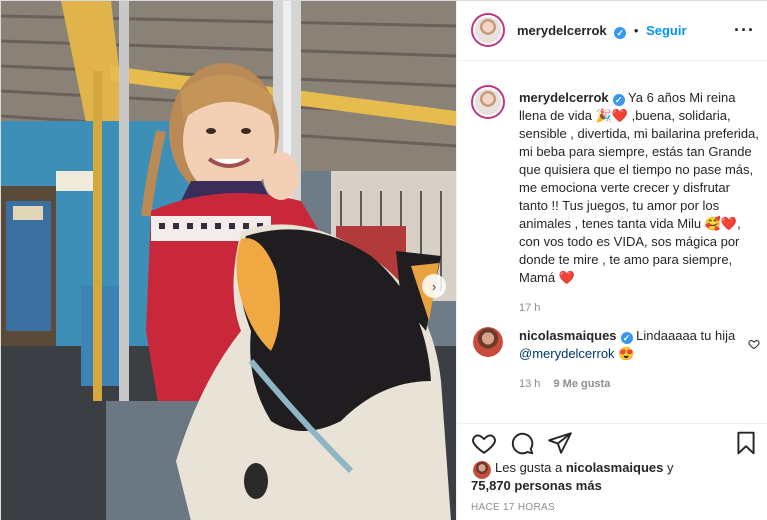 The width and height of the screenshot is (767, 520). Describe the element at coordinates (484, 443) in the screenshot. I see `like-heart-icon` at that location.